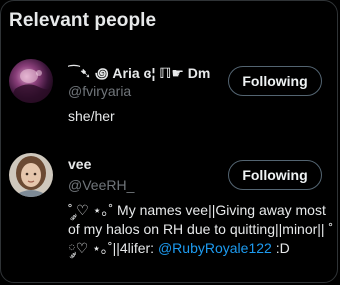 This screenshot has height=285, width=340. What do you see at coordinates (201, 116) in the screenshot?
I see `user-bio: she/her` at bounding box center [201, 116].